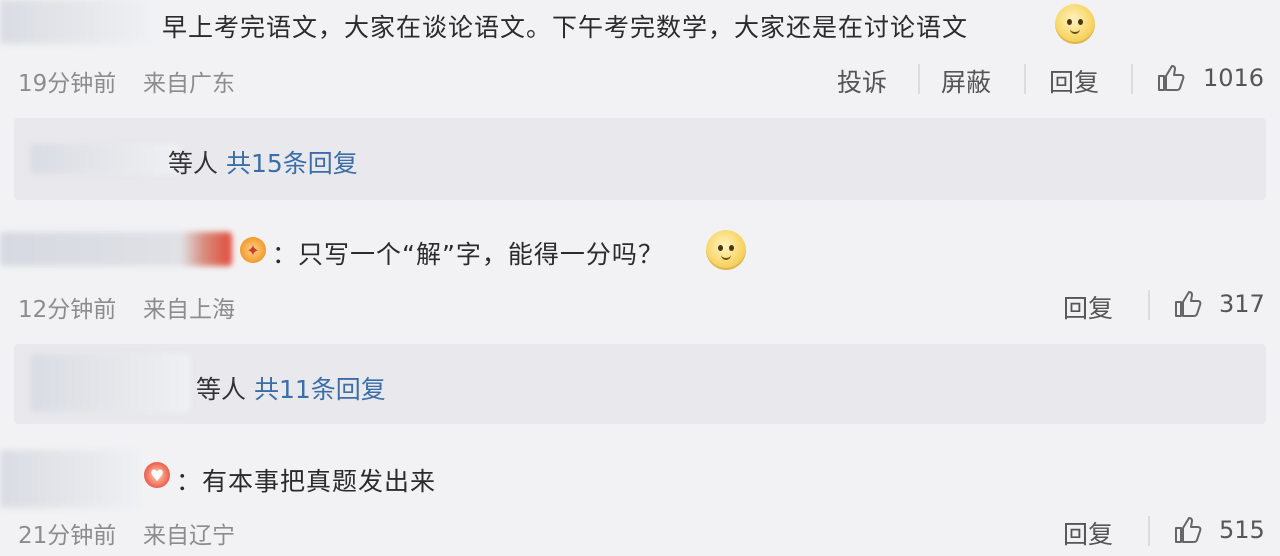  Describe the element at coordinates (189, 536) in the screenshot. I see `comment-location: 来自辽宁` at that location.